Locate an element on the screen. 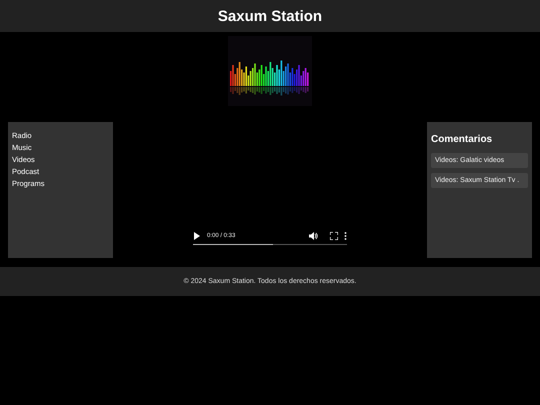 The image size is (540, 405). play-icon is located at coordinates (197, 236).